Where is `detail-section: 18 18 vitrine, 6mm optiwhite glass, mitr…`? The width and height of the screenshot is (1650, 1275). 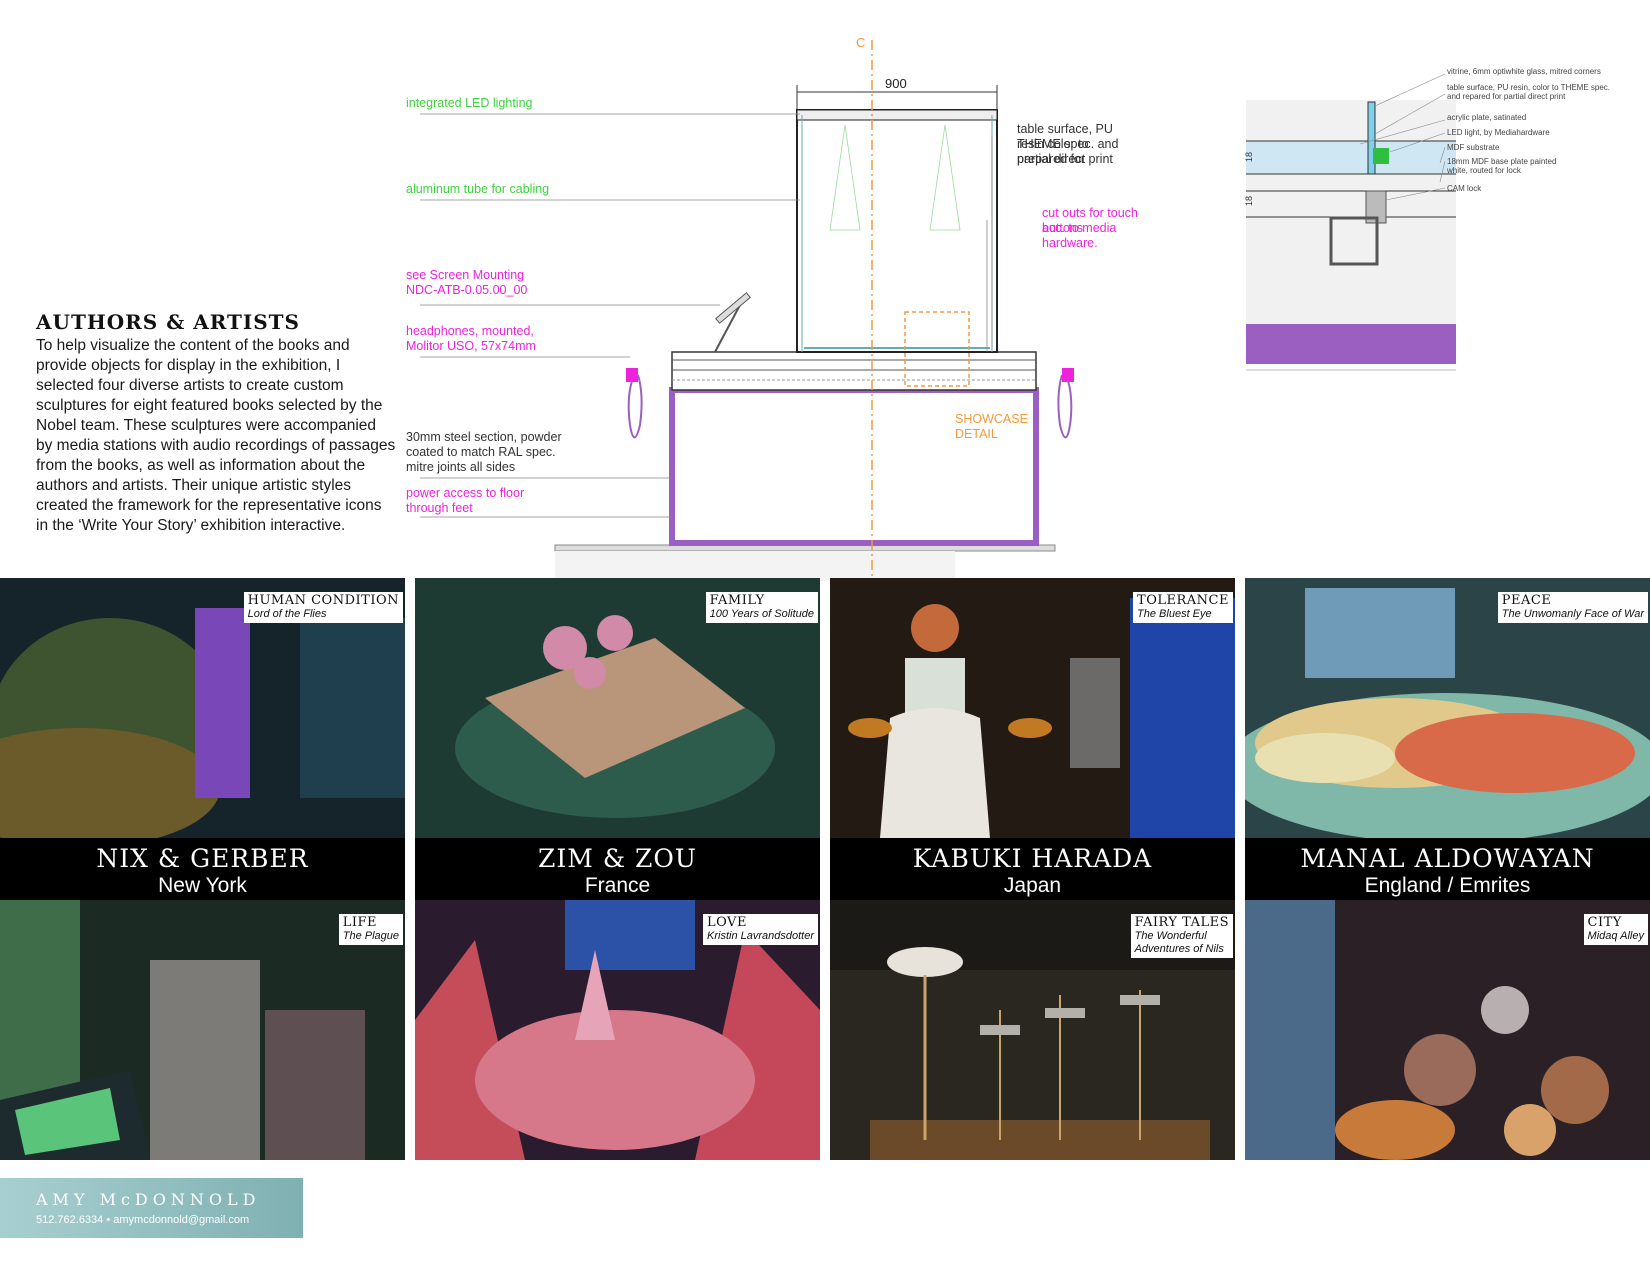 detail-section: 18 18 vitrine, 6mm optiwhite glass, mitr… is located at coordinates (1427, 219).